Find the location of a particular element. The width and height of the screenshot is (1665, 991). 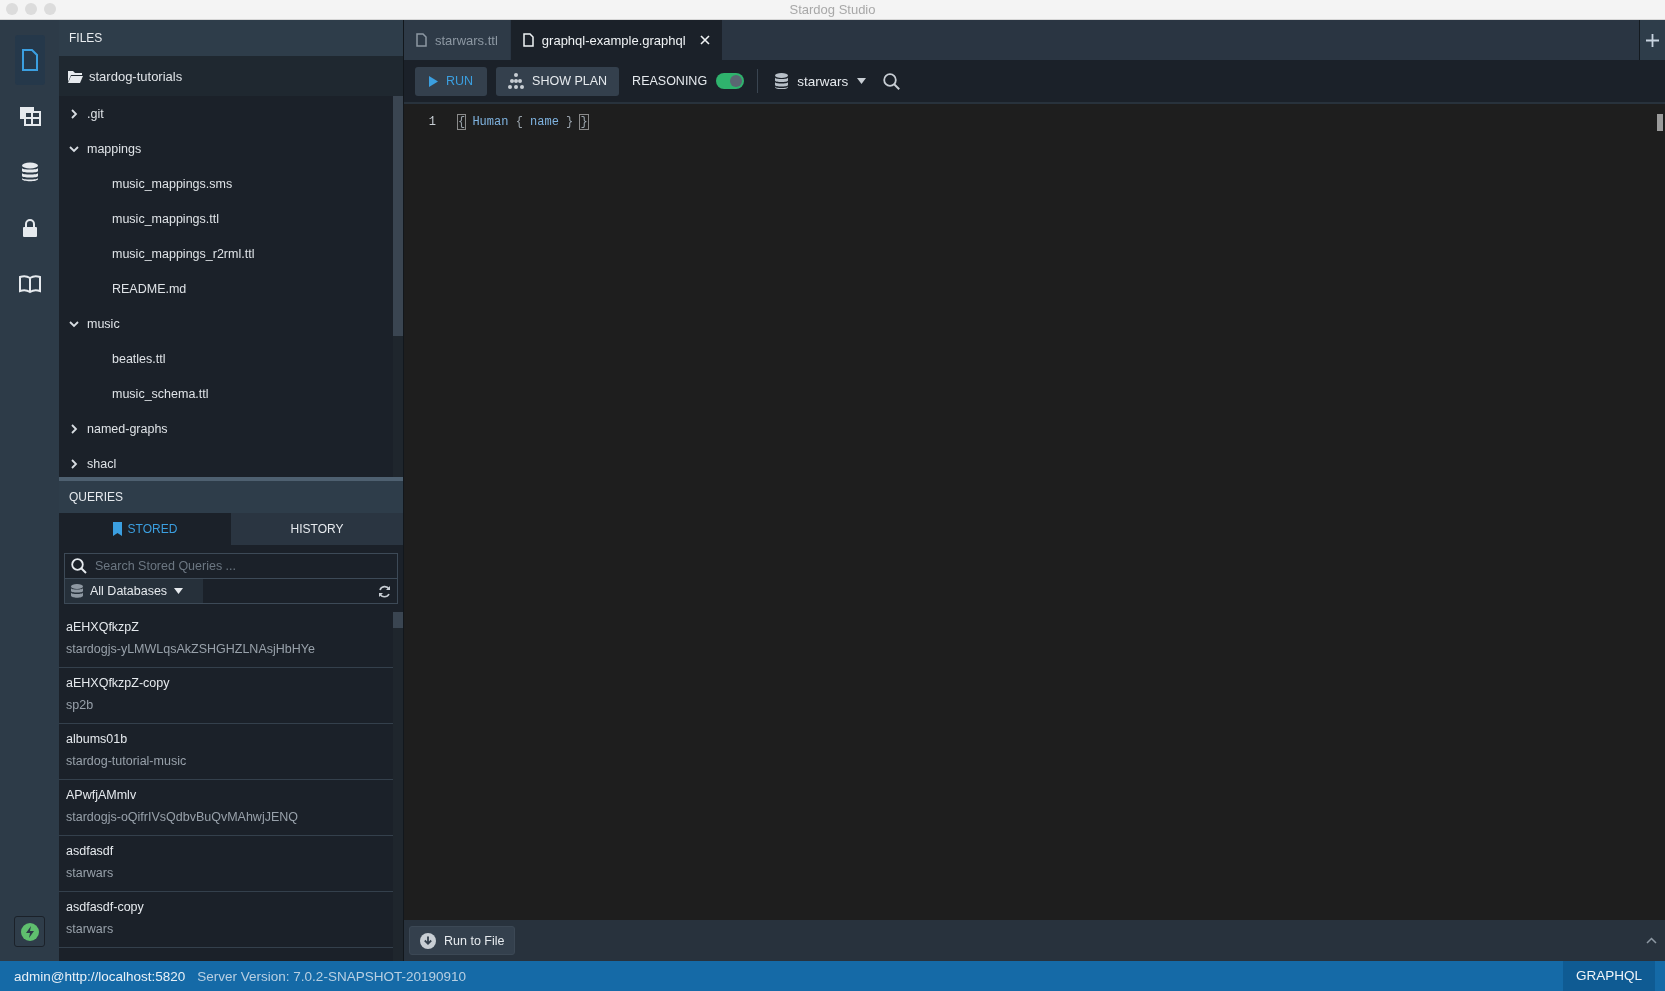

file-item: README.md is located at coordinates (226, 288).